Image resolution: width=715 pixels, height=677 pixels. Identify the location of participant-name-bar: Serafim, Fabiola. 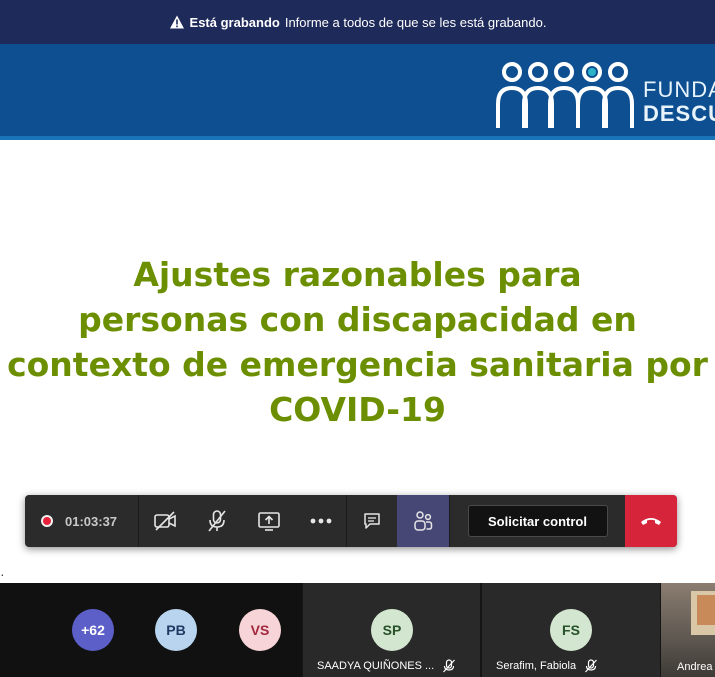
(547, 666).